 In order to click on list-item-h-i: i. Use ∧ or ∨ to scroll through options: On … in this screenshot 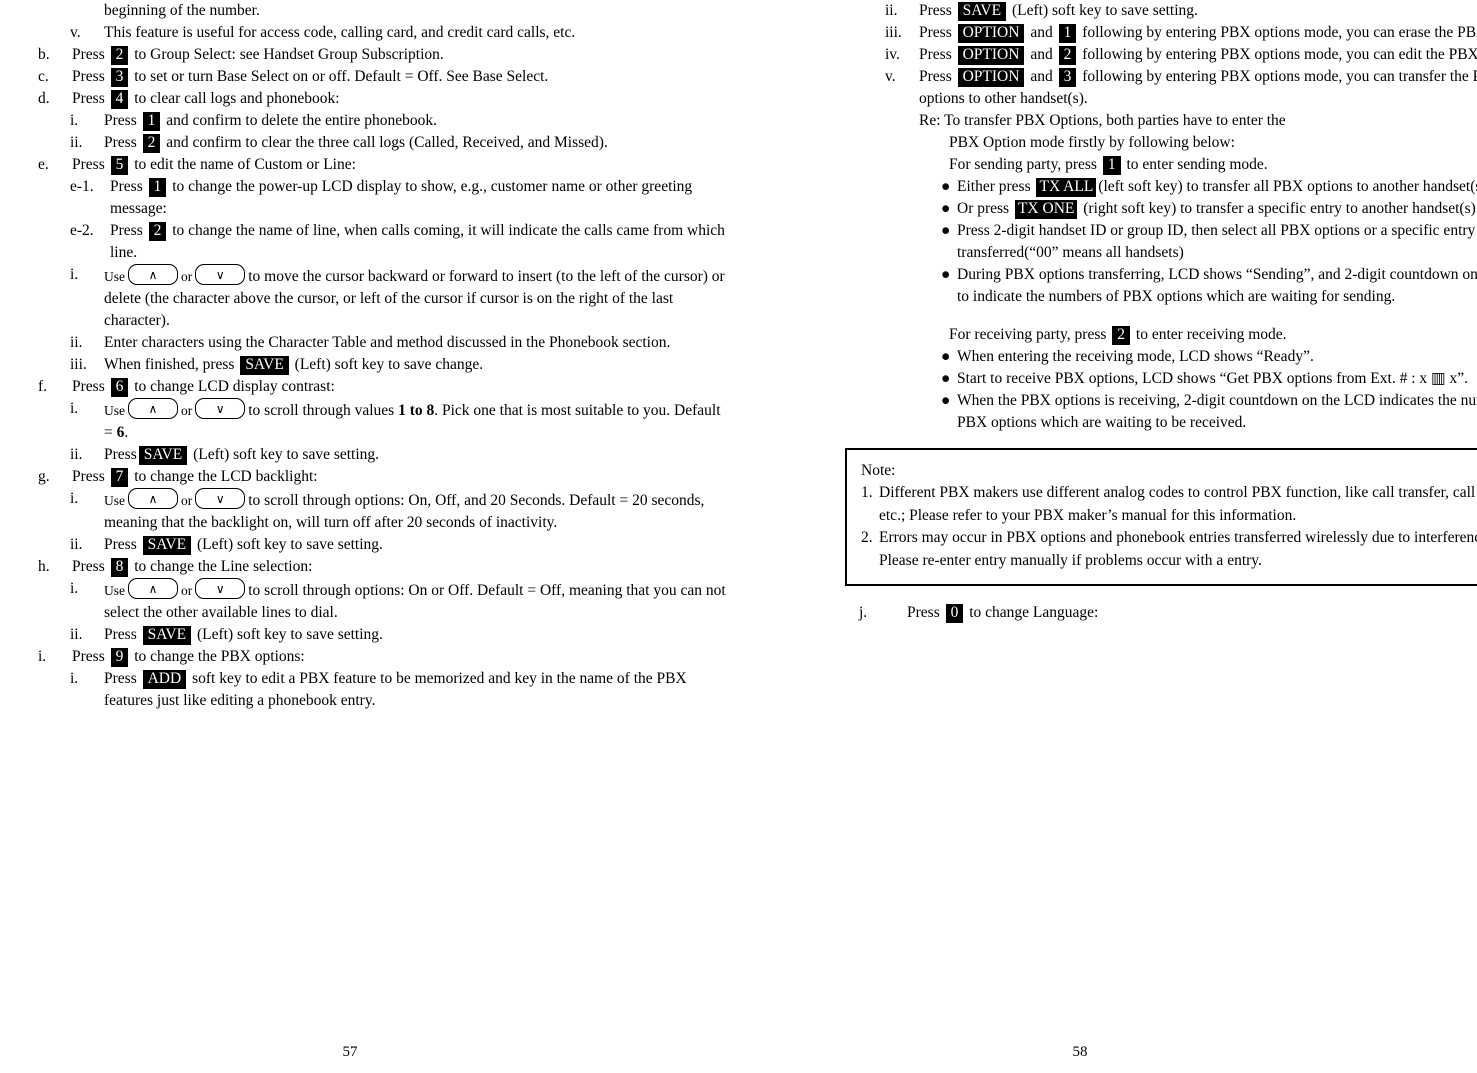, I will do `click(400, 601)`.